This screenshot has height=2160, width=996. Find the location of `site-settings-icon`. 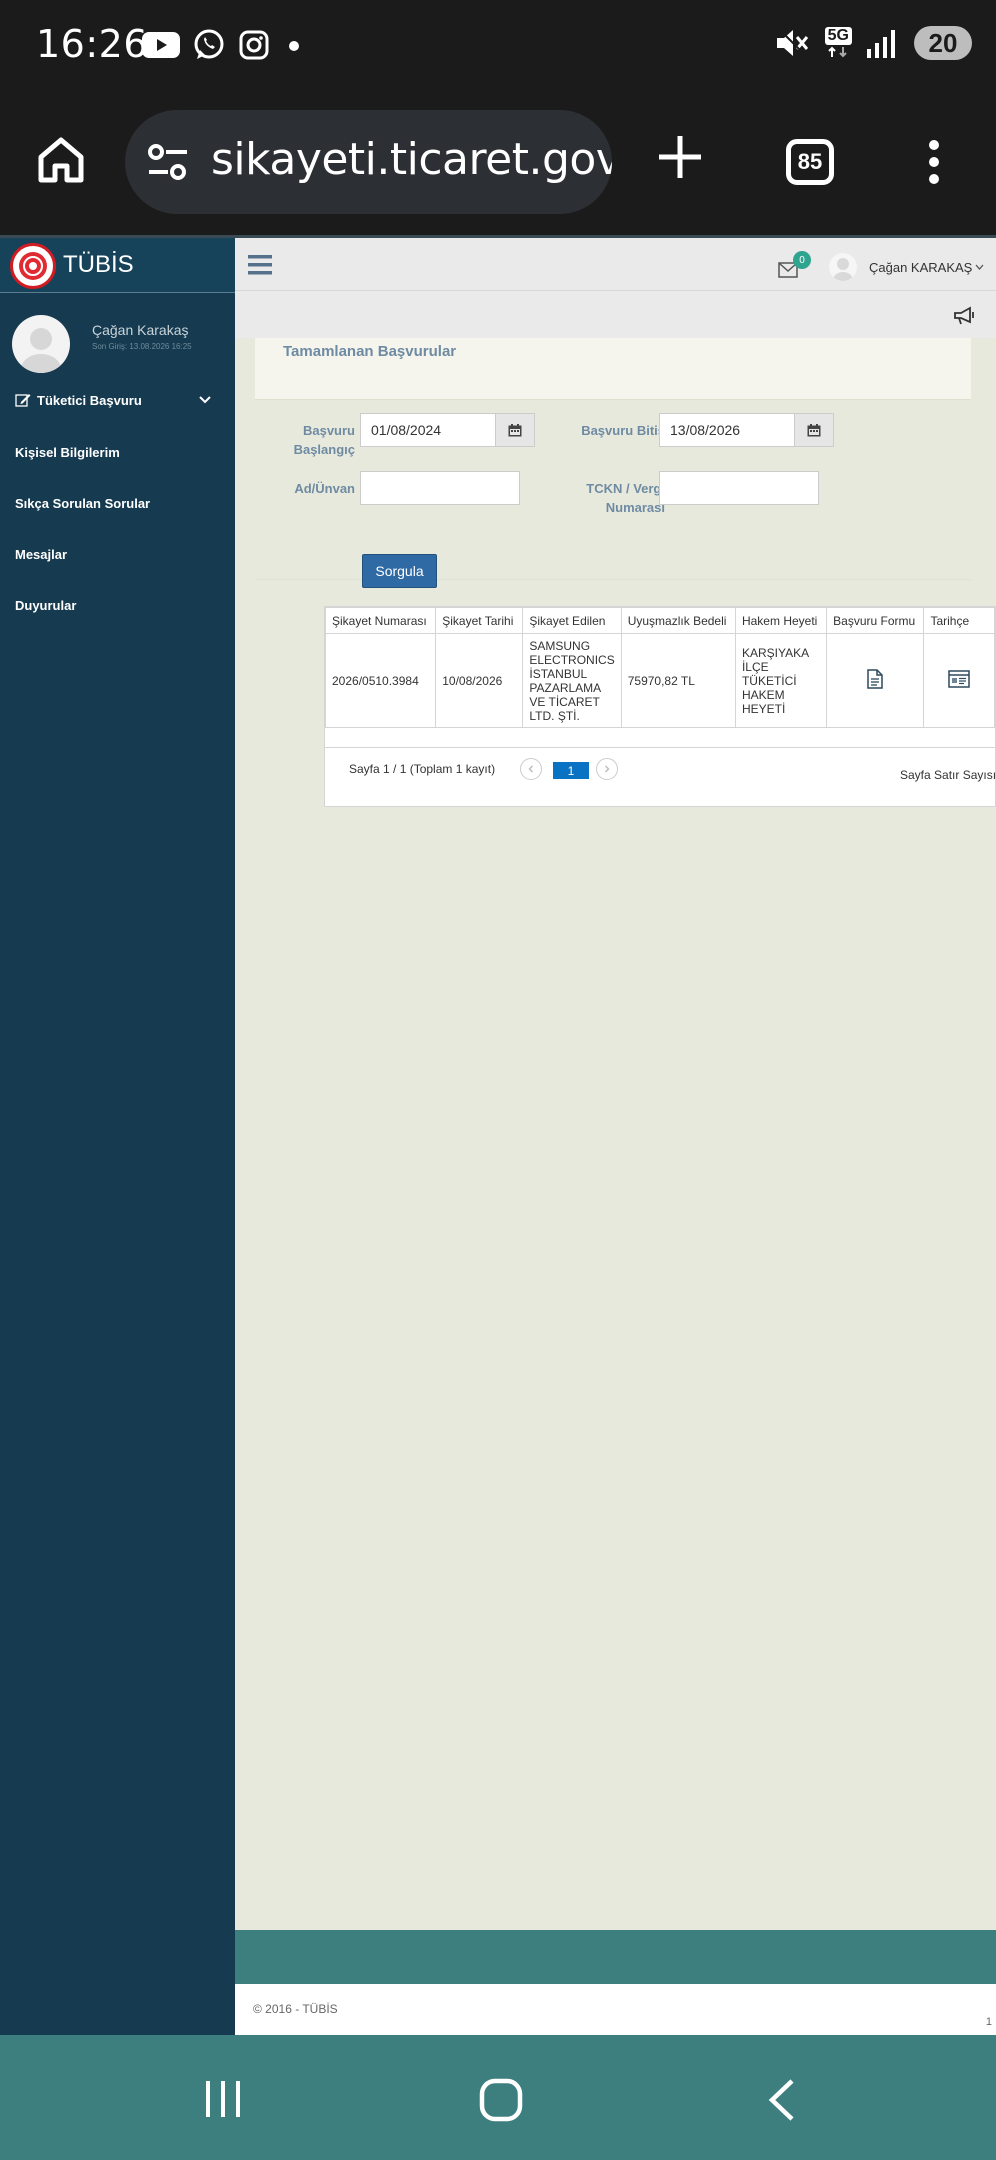

site-settings-icon is located at coordinates (168, 163).